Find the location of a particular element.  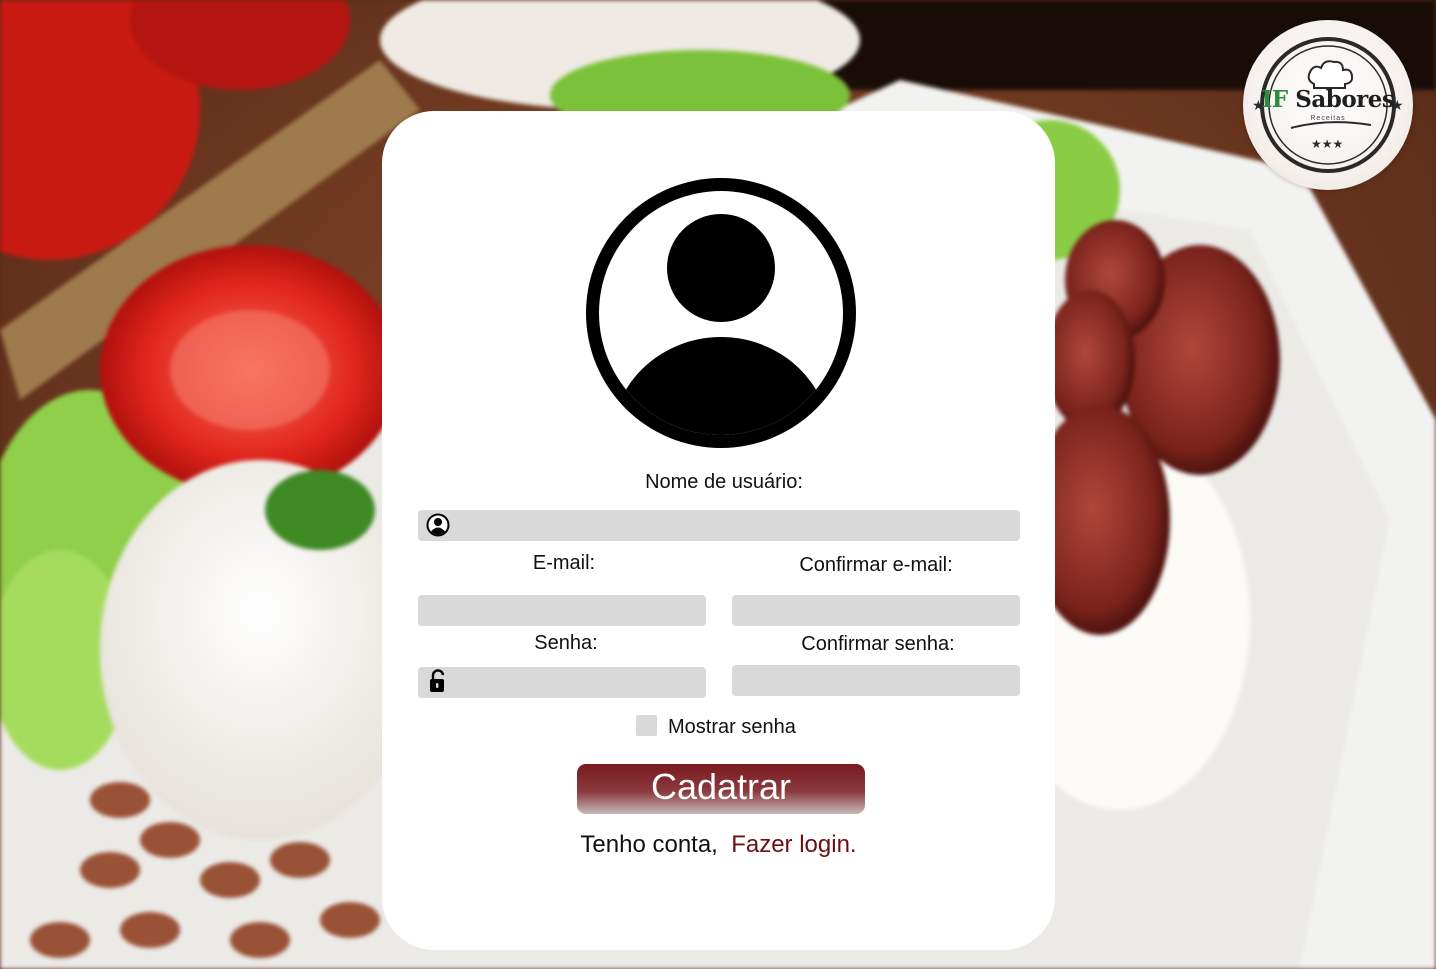

logo-name-text: Sabores is located at coordinates (1345, 99).